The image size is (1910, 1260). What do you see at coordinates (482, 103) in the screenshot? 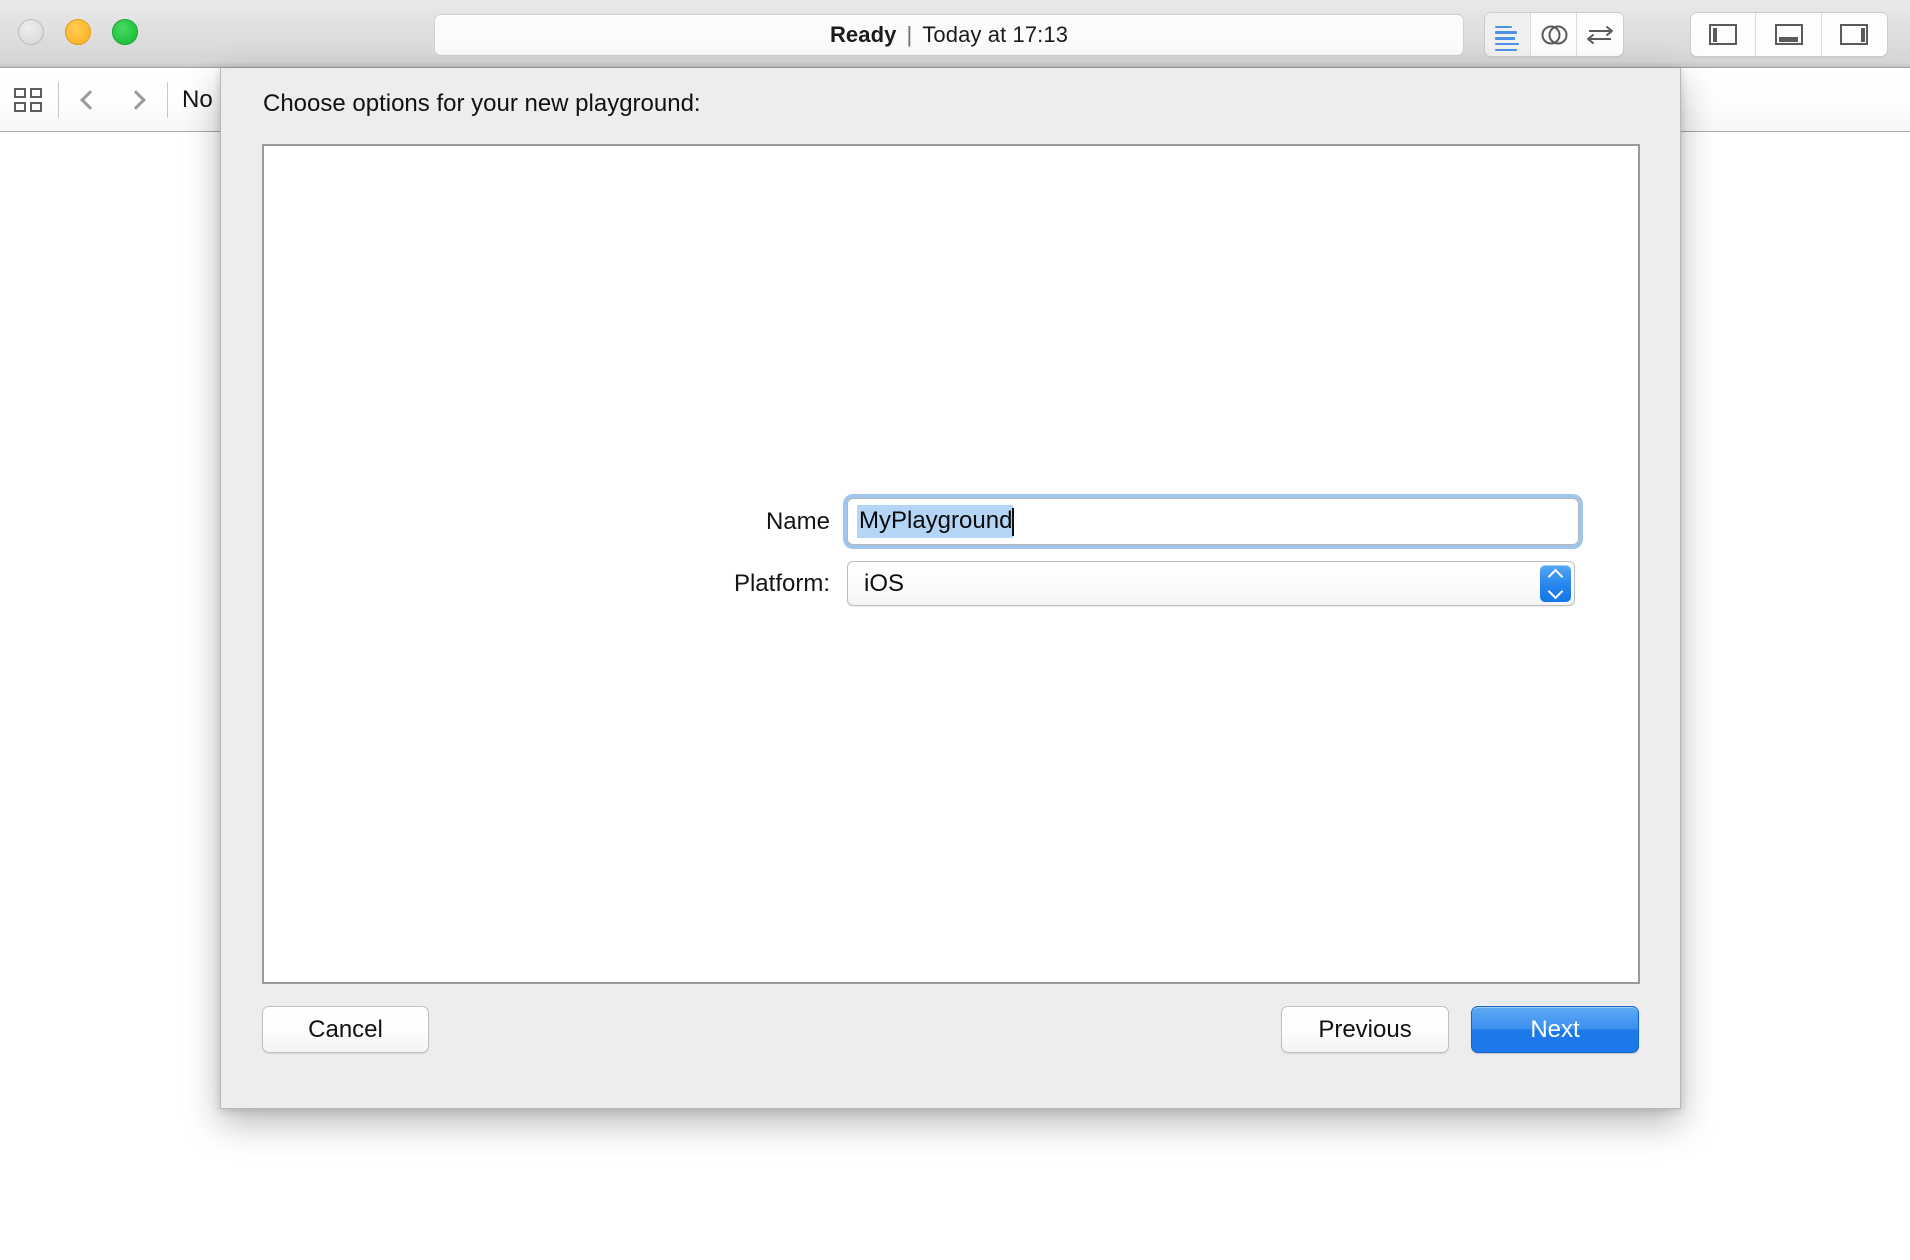
I see `sheet-title: Choose options for your new playground:` at bounding box center [482, 103].